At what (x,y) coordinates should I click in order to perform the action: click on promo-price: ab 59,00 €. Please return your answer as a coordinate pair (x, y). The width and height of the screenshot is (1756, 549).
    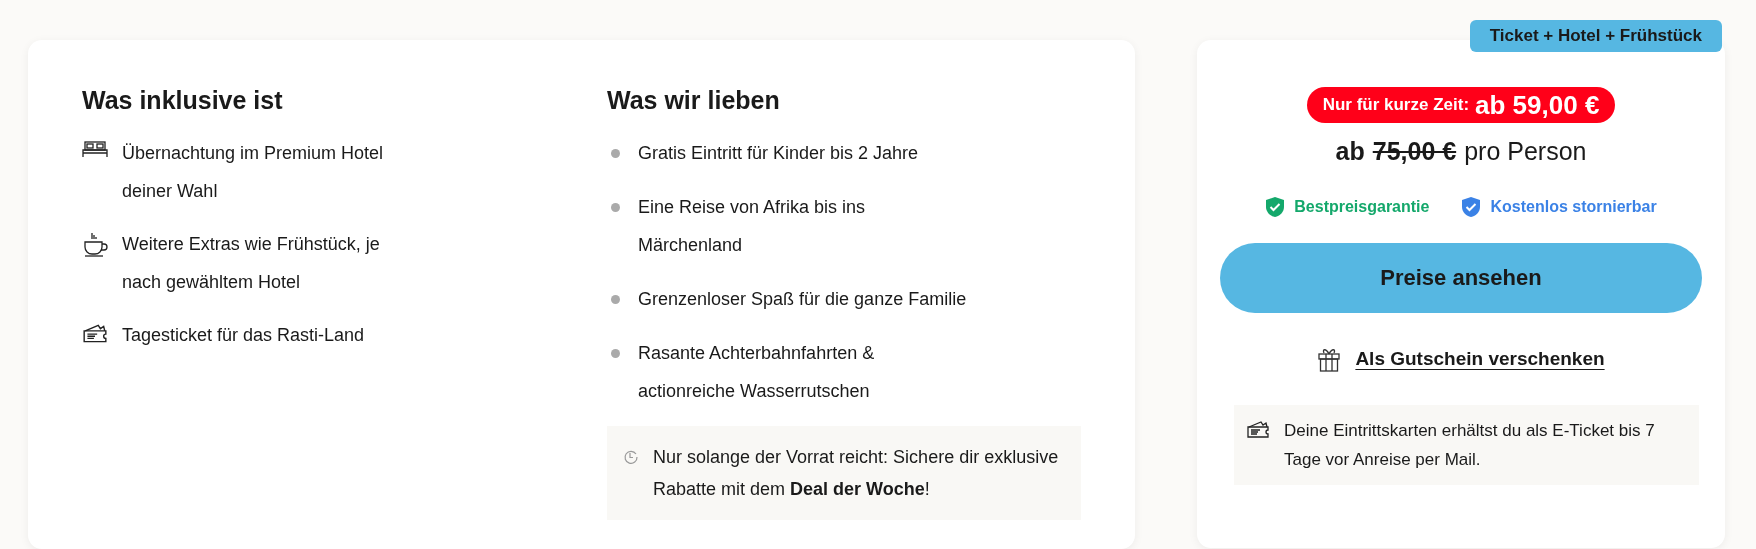
    Looking at the image, I should click on (1537, 105).